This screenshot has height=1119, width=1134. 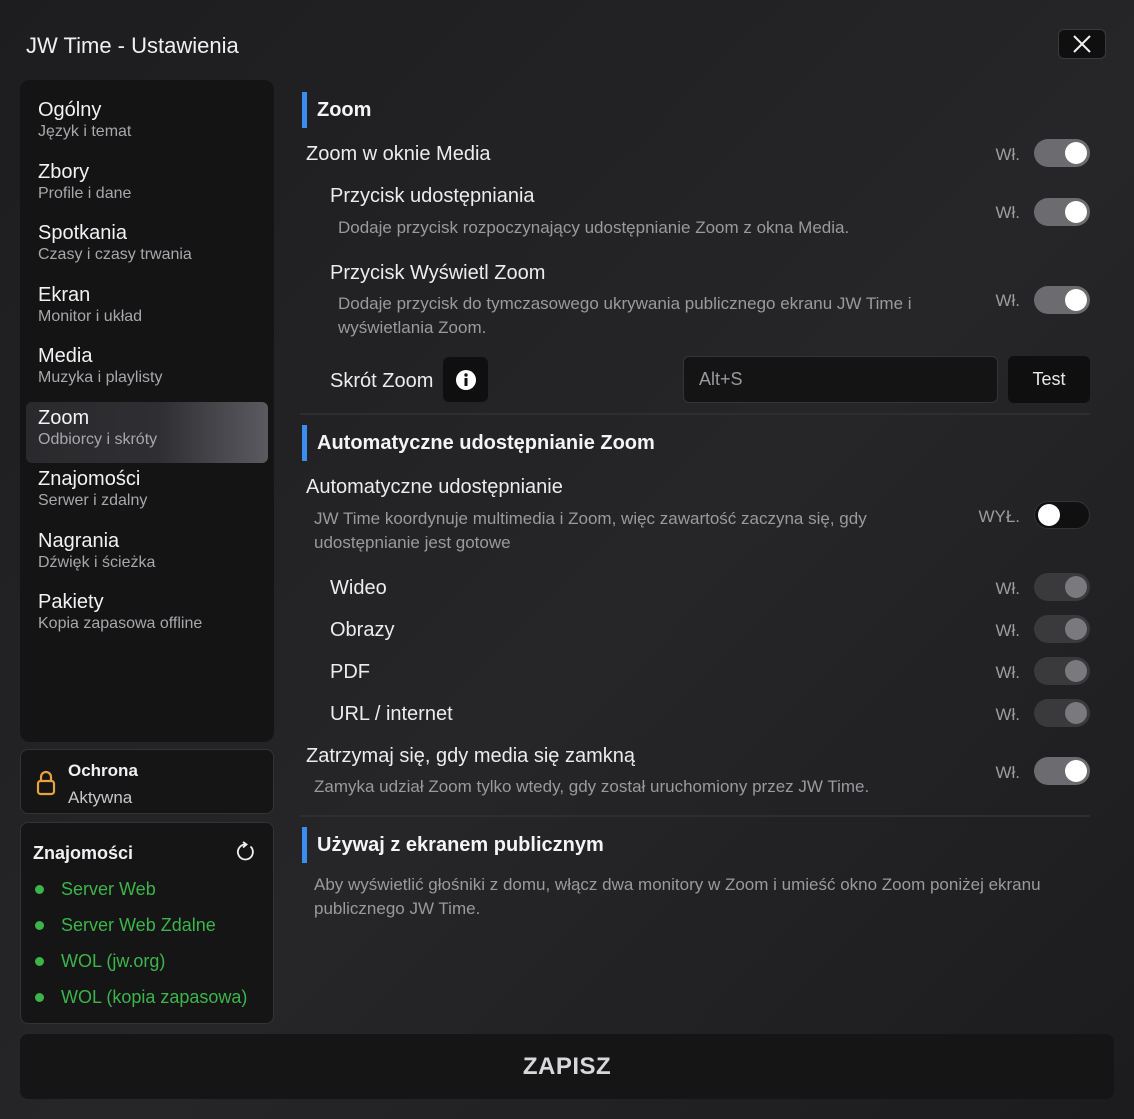 I want to click on zoom-shortcut-label: Skrót Zoom, so click(x=382, y=381).